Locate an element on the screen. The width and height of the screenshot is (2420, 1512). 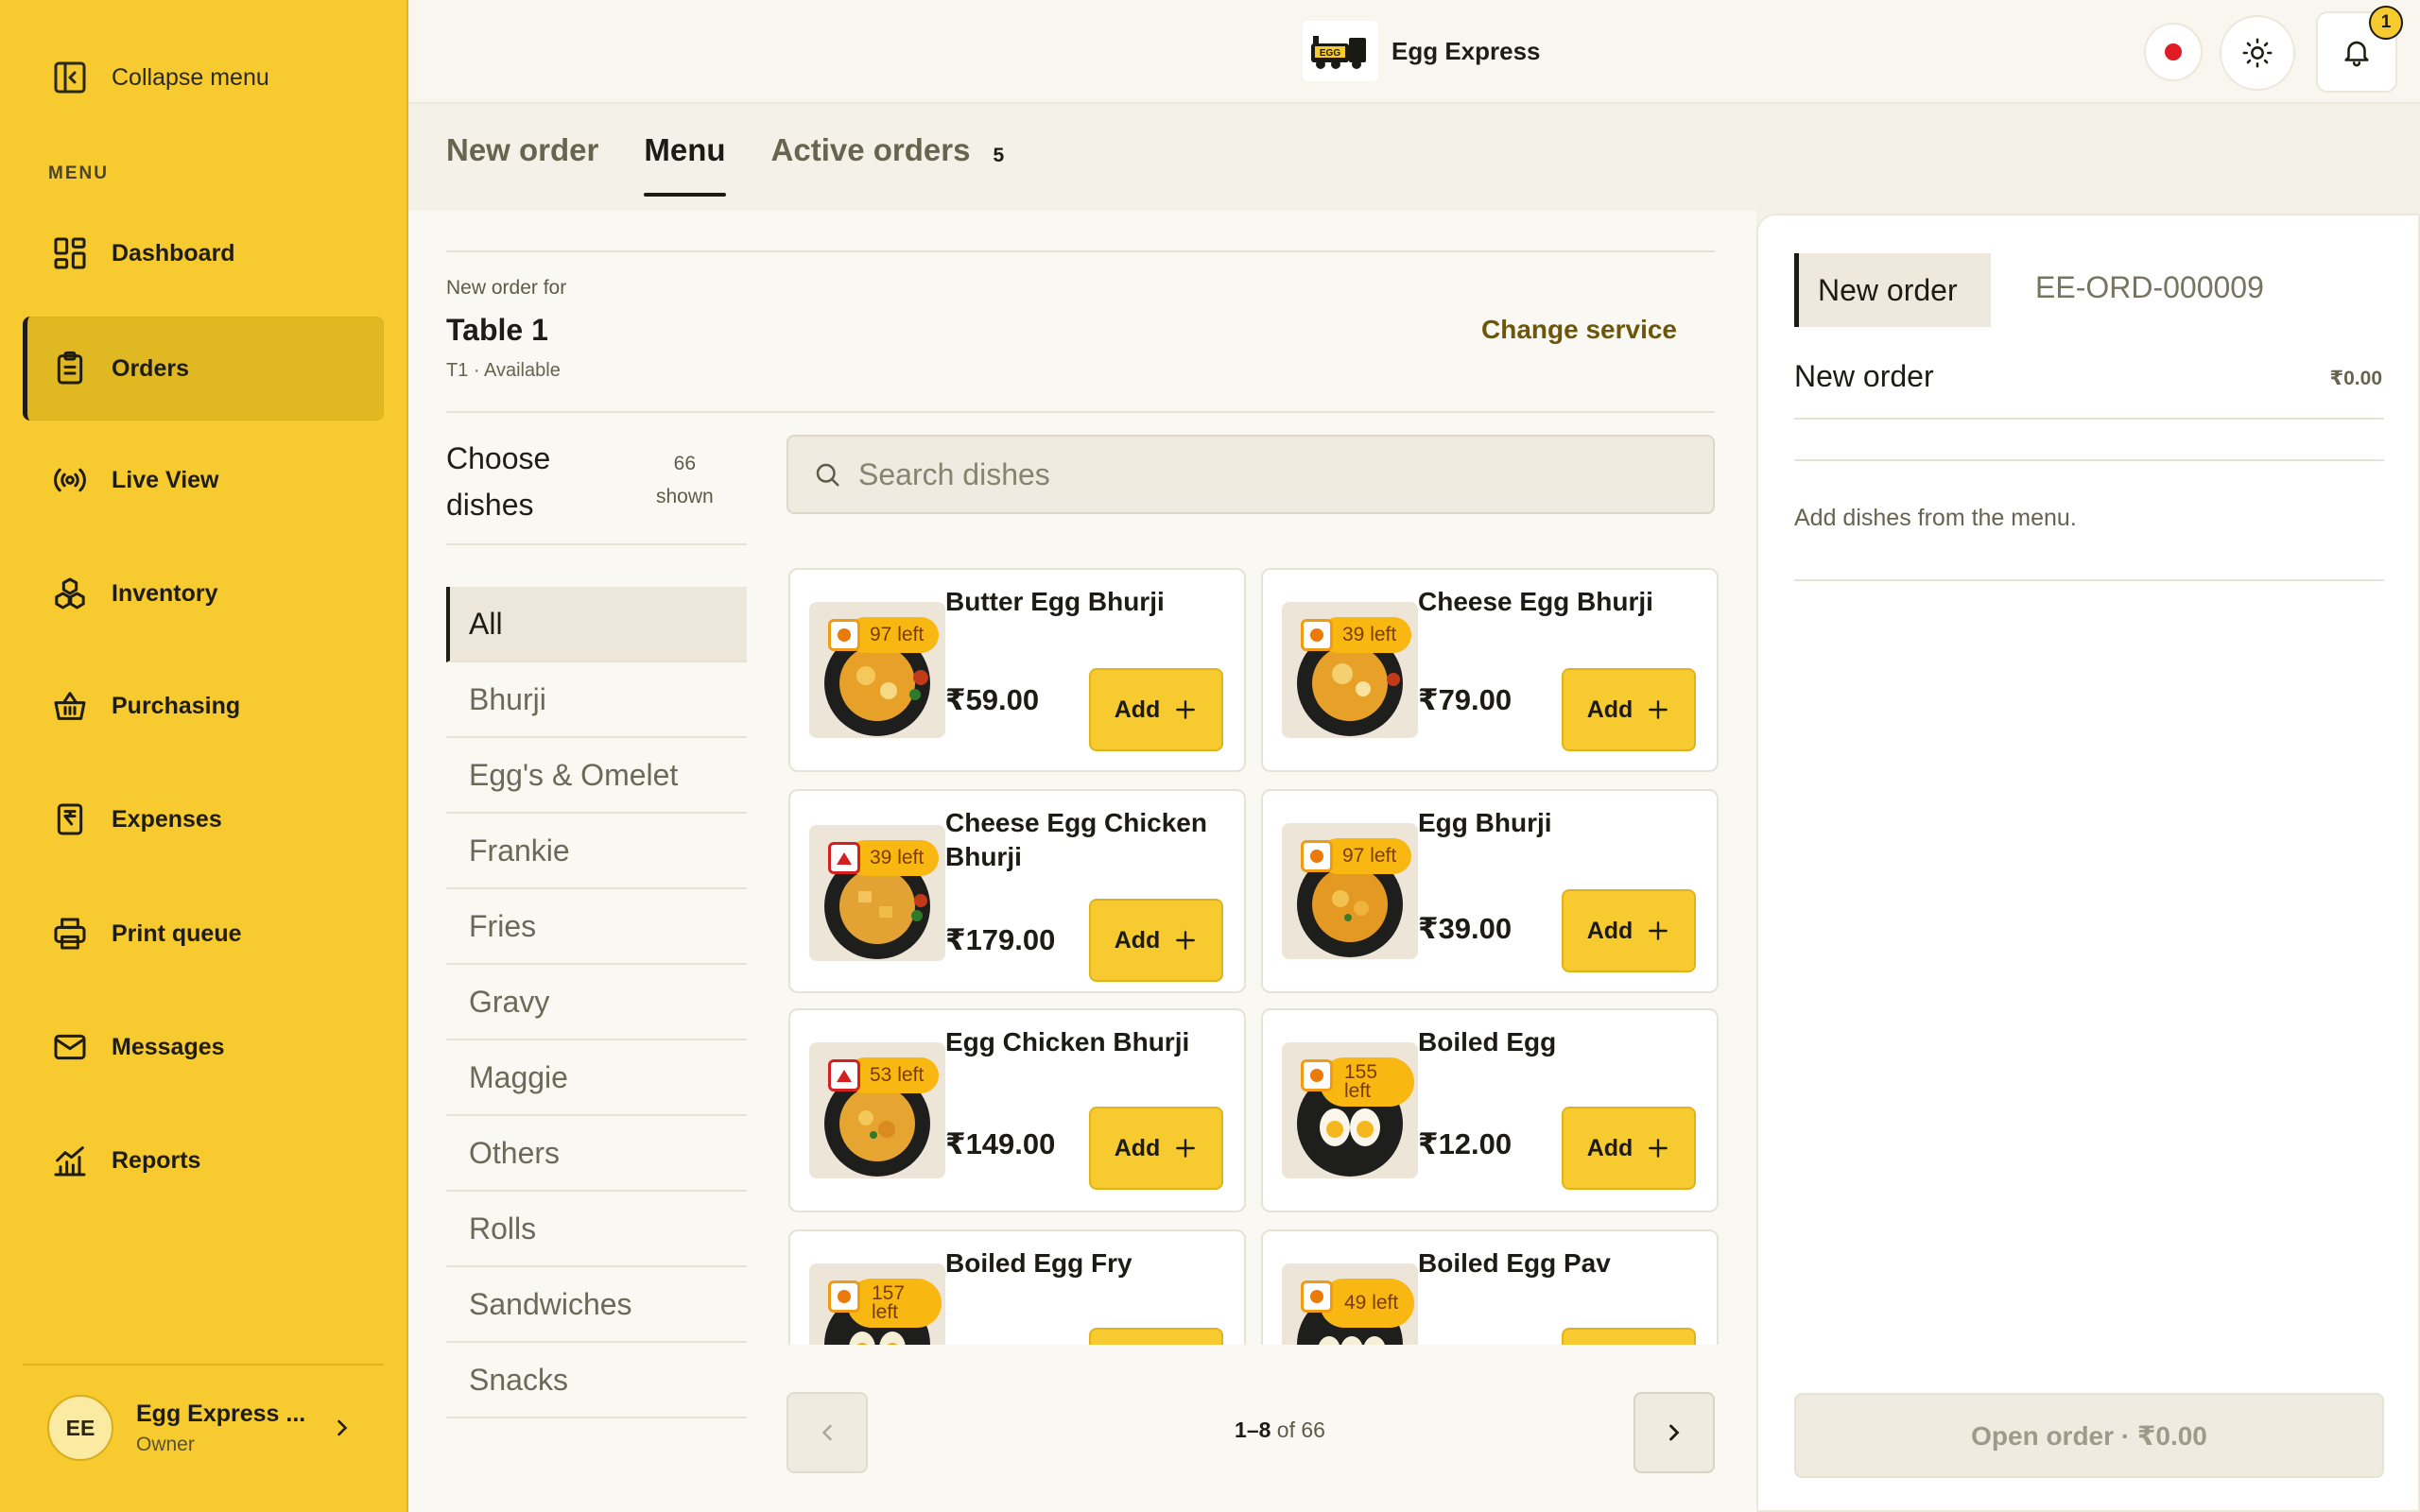
dish-price: ₹39.00 is located at coordinates (1465, 928).